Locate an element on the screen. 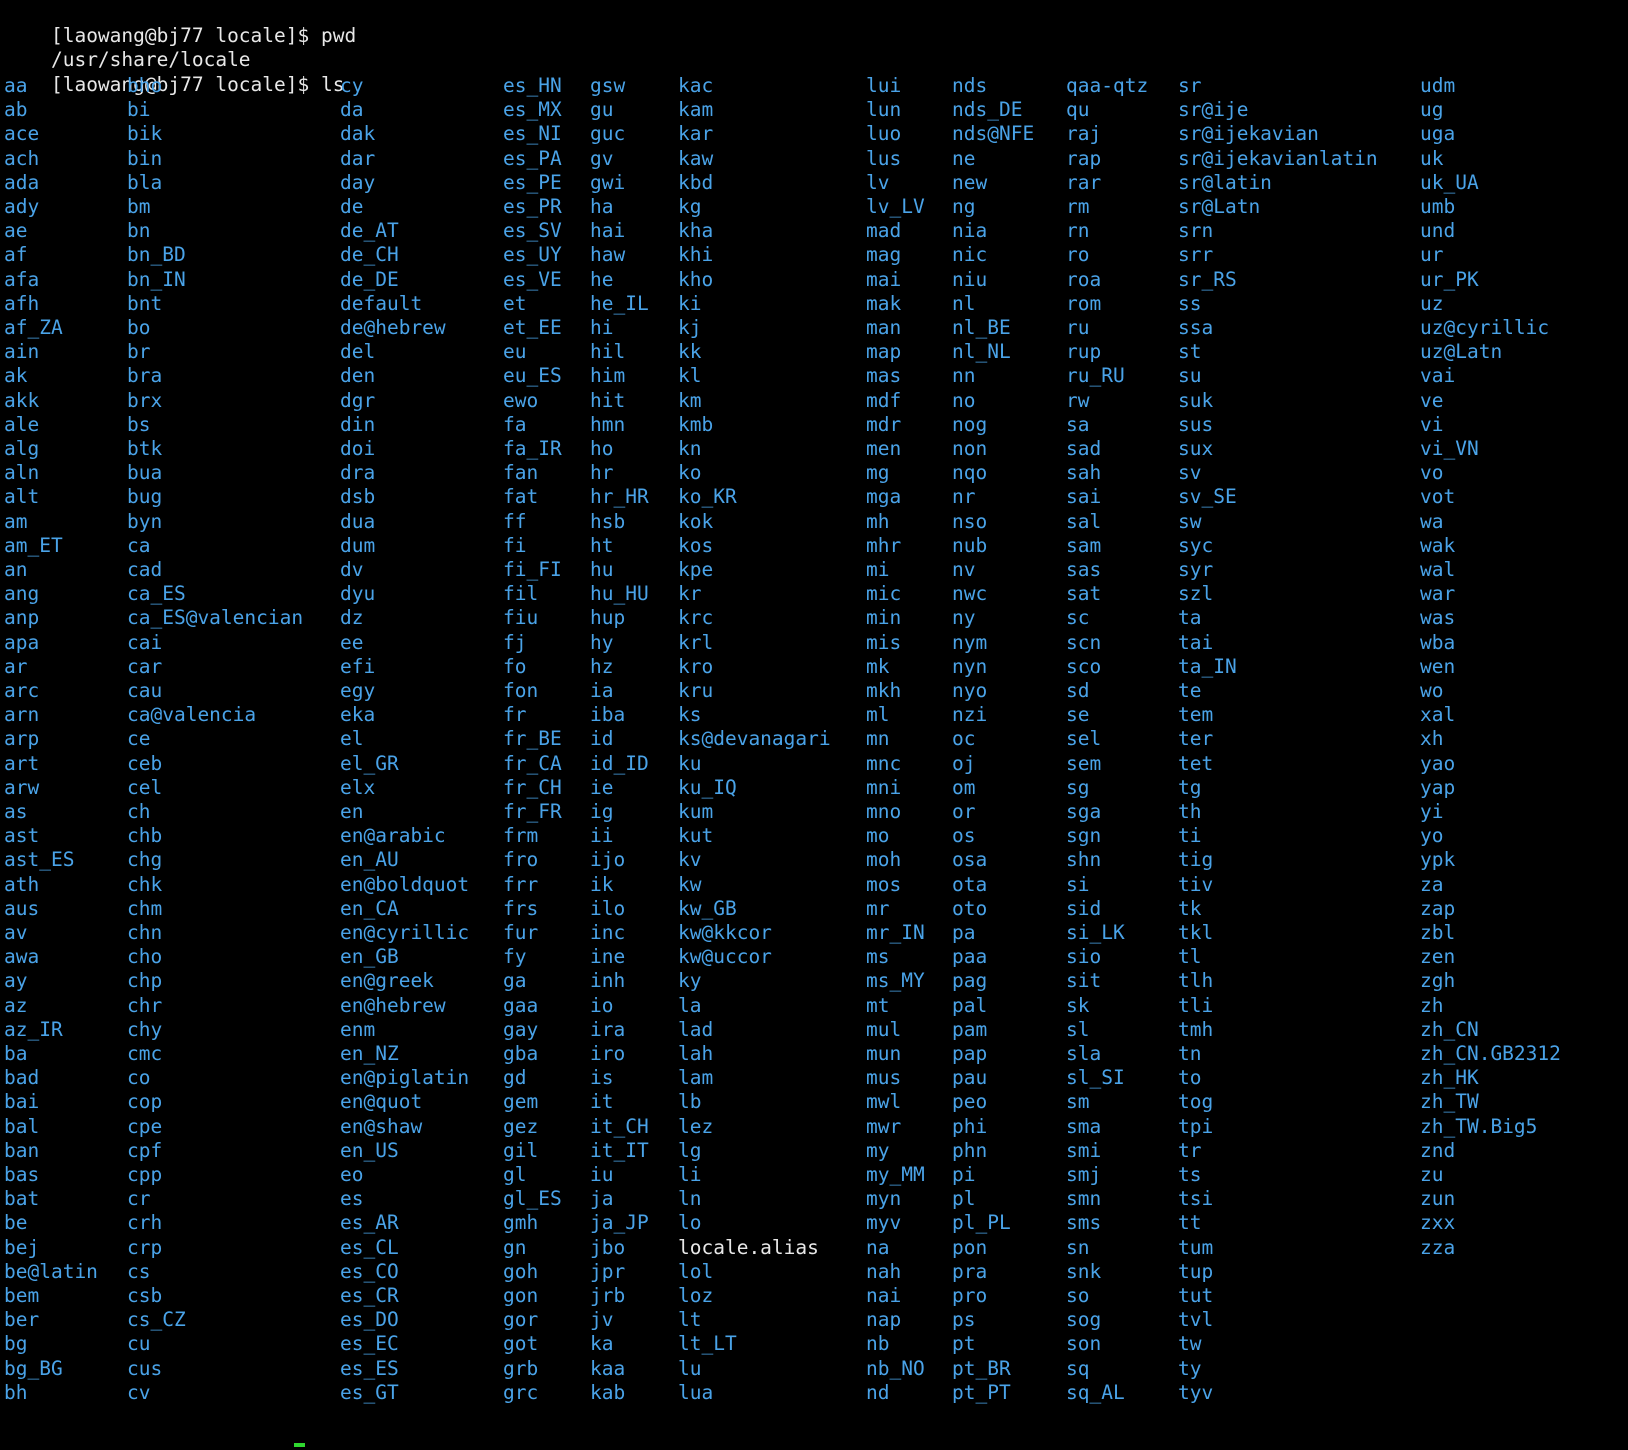  ls-entry: hit is located at coordinates (608, 400).